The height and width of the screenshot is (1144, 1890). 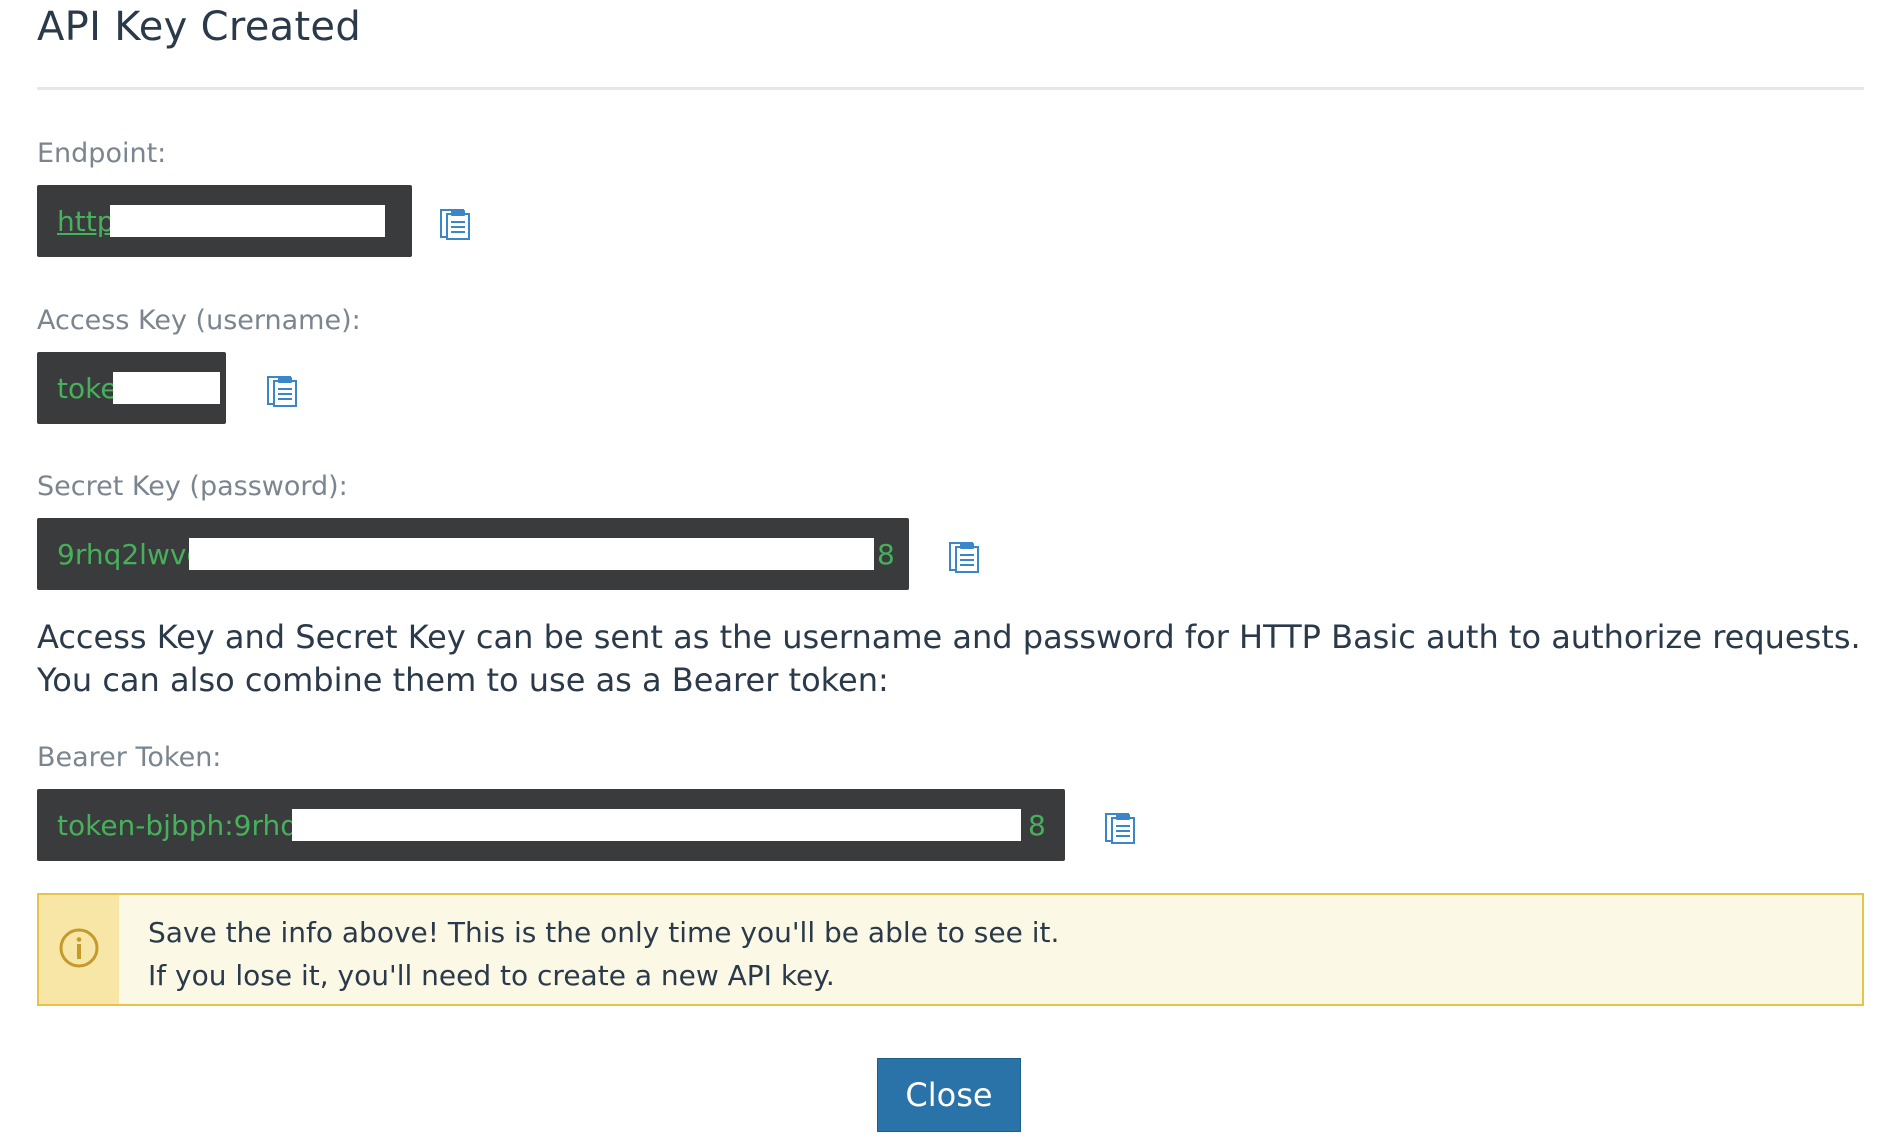 What do you see at coordinates (199, 320) in the screenshot?
I see `access-key-label: Access Key (username):` at bounding box center [199, 320].